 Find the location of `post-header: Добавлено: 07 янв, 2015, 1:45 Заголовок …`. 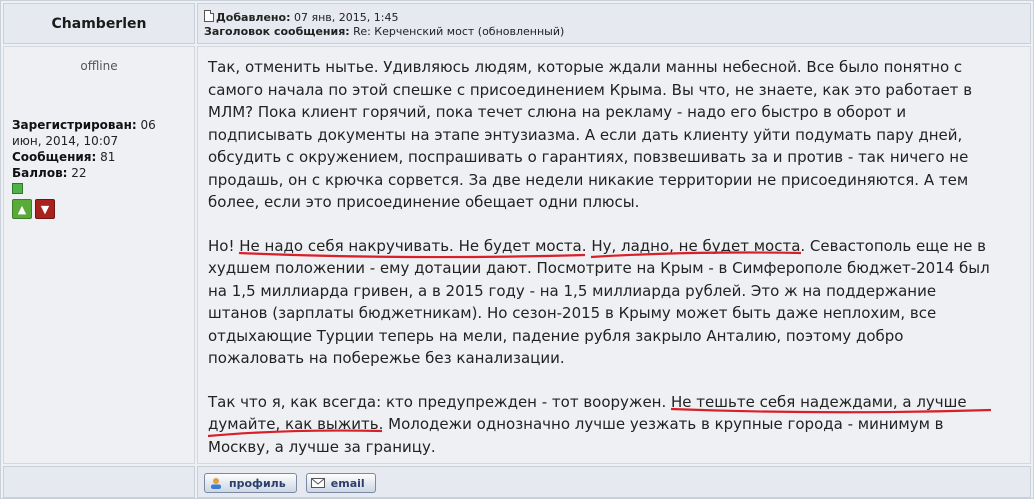

post-header: Добавлено: 07 янв, 2015, 1:45 Заголовок … is located at coordinates (614, 23).